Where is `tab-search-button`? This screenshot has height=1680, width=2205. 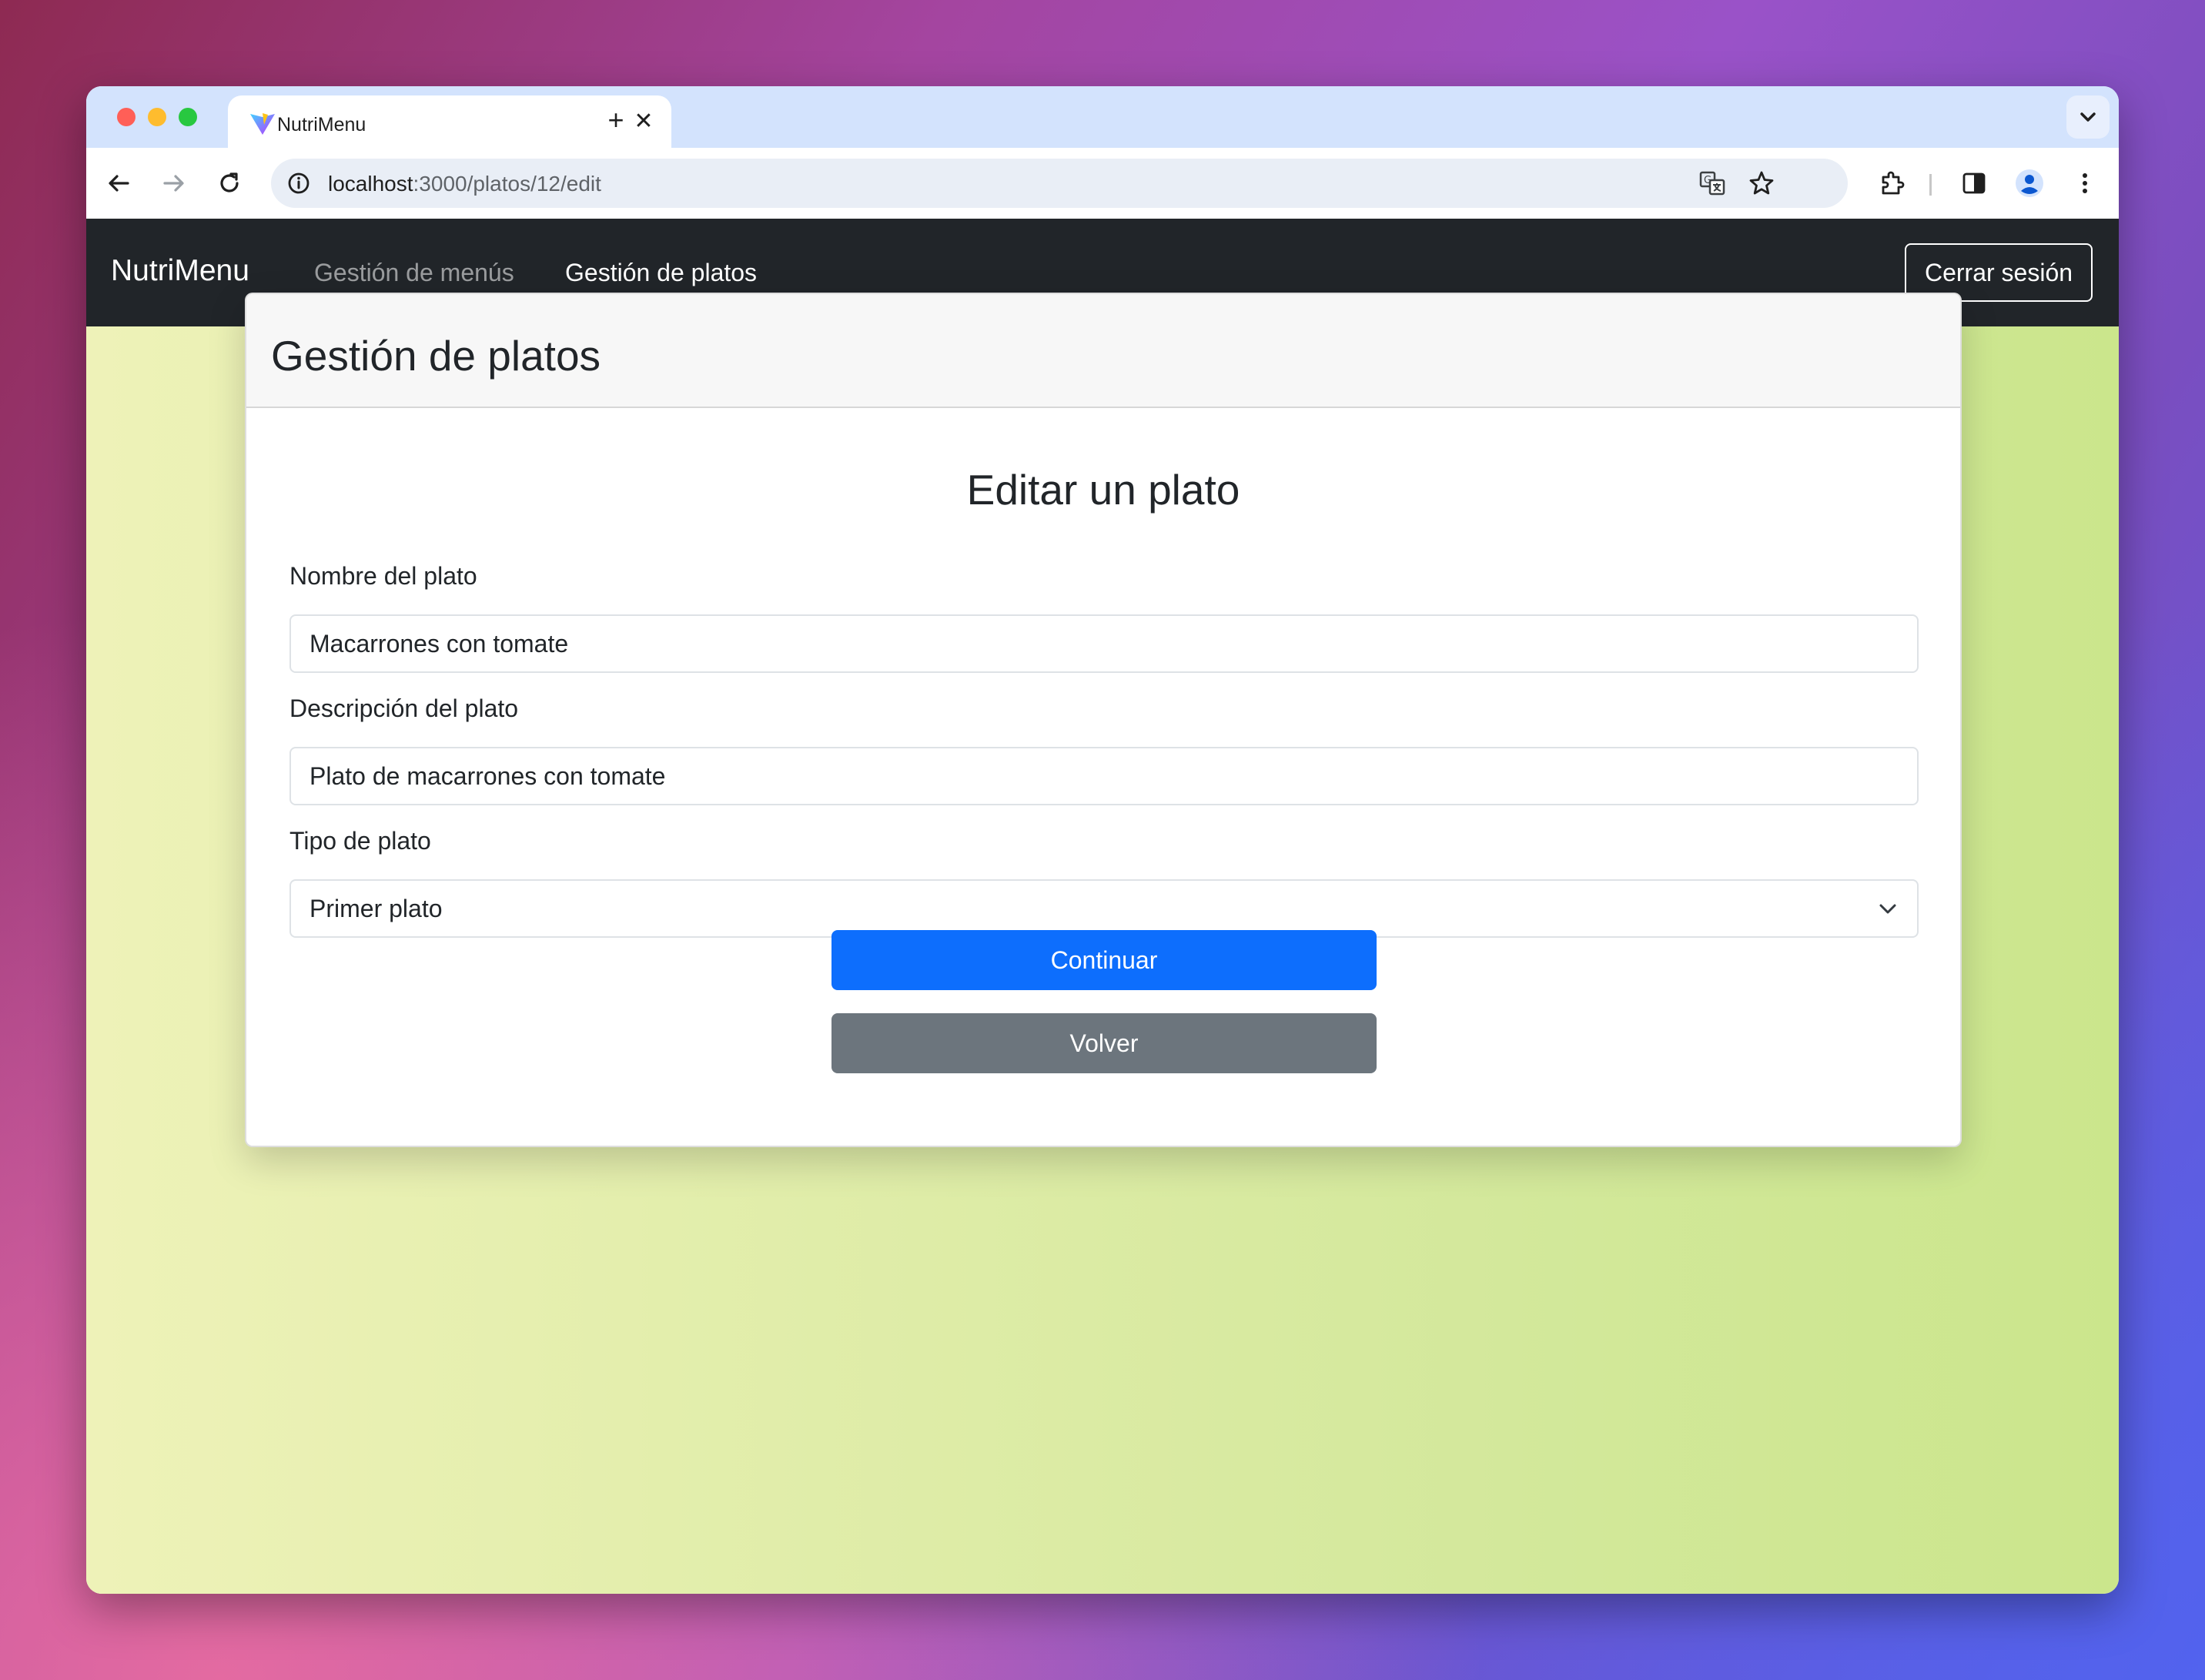 tab-search-button is located at coordinates (2088, 117).